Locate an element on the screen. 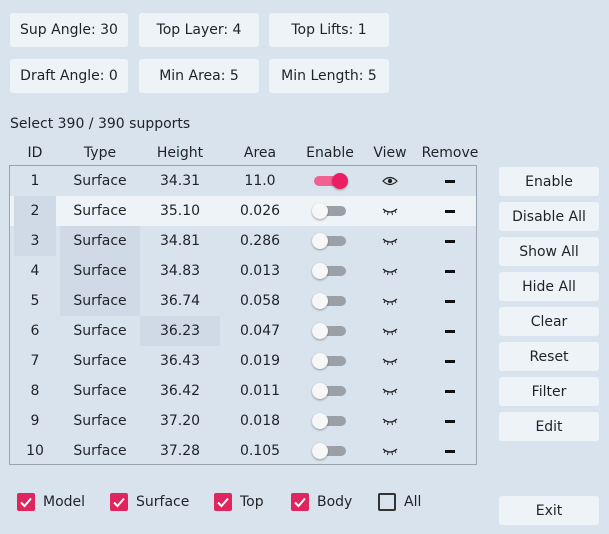  header-remove: Remove is located at coordinates (450, 153).